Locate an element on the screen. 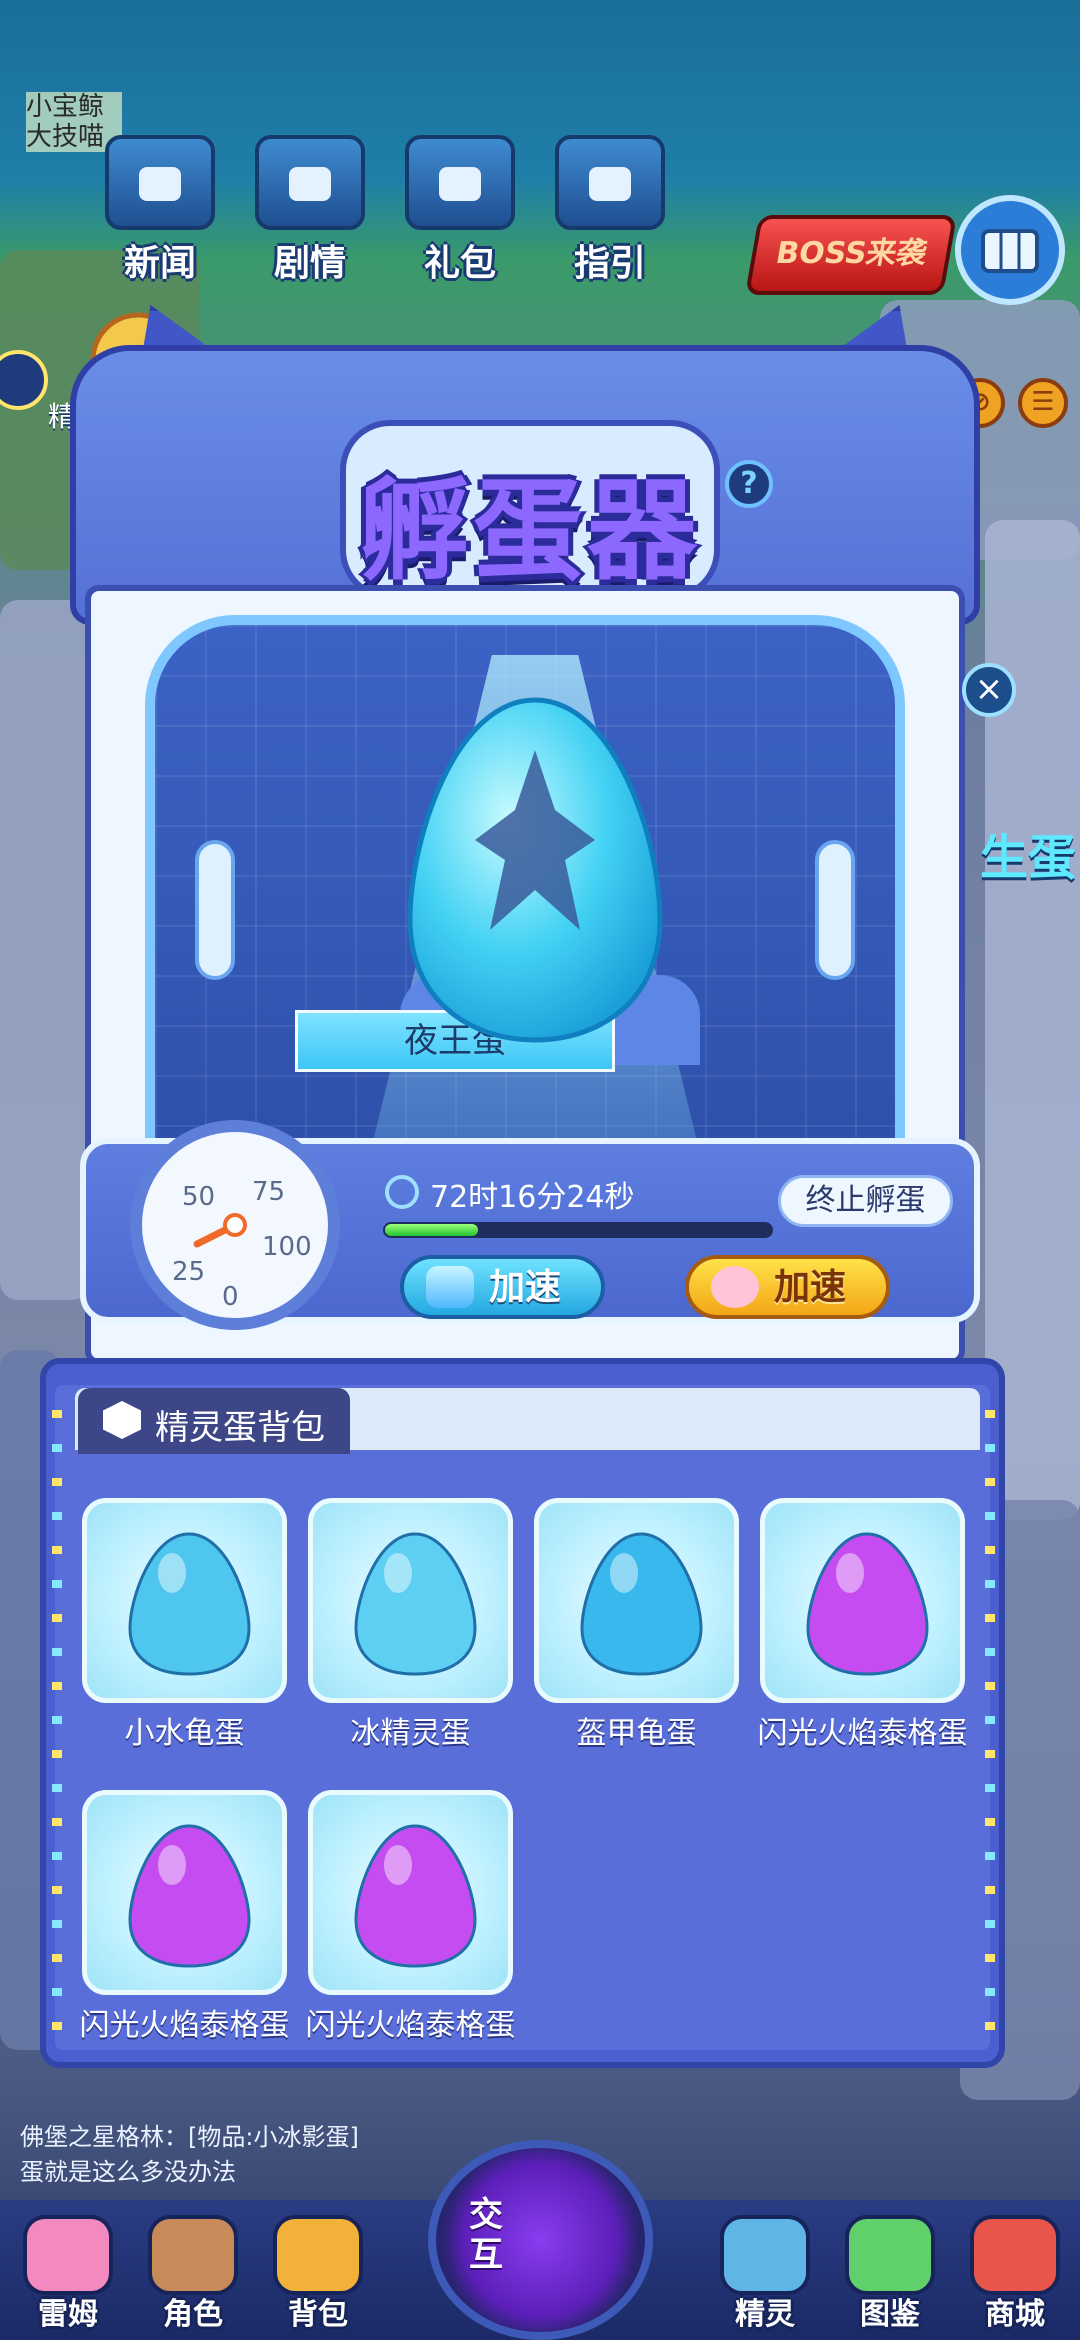  leimu-icon is located at coordinates (68, 2255).